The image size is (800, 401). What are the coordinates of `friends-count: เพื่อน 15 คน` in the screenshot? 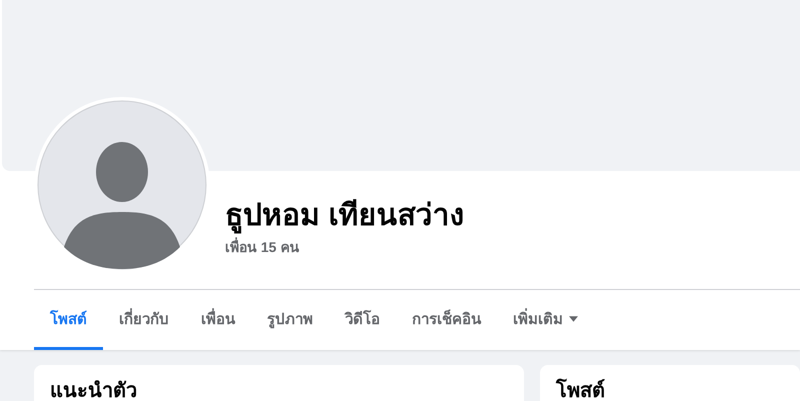 It's located at (512, 247).